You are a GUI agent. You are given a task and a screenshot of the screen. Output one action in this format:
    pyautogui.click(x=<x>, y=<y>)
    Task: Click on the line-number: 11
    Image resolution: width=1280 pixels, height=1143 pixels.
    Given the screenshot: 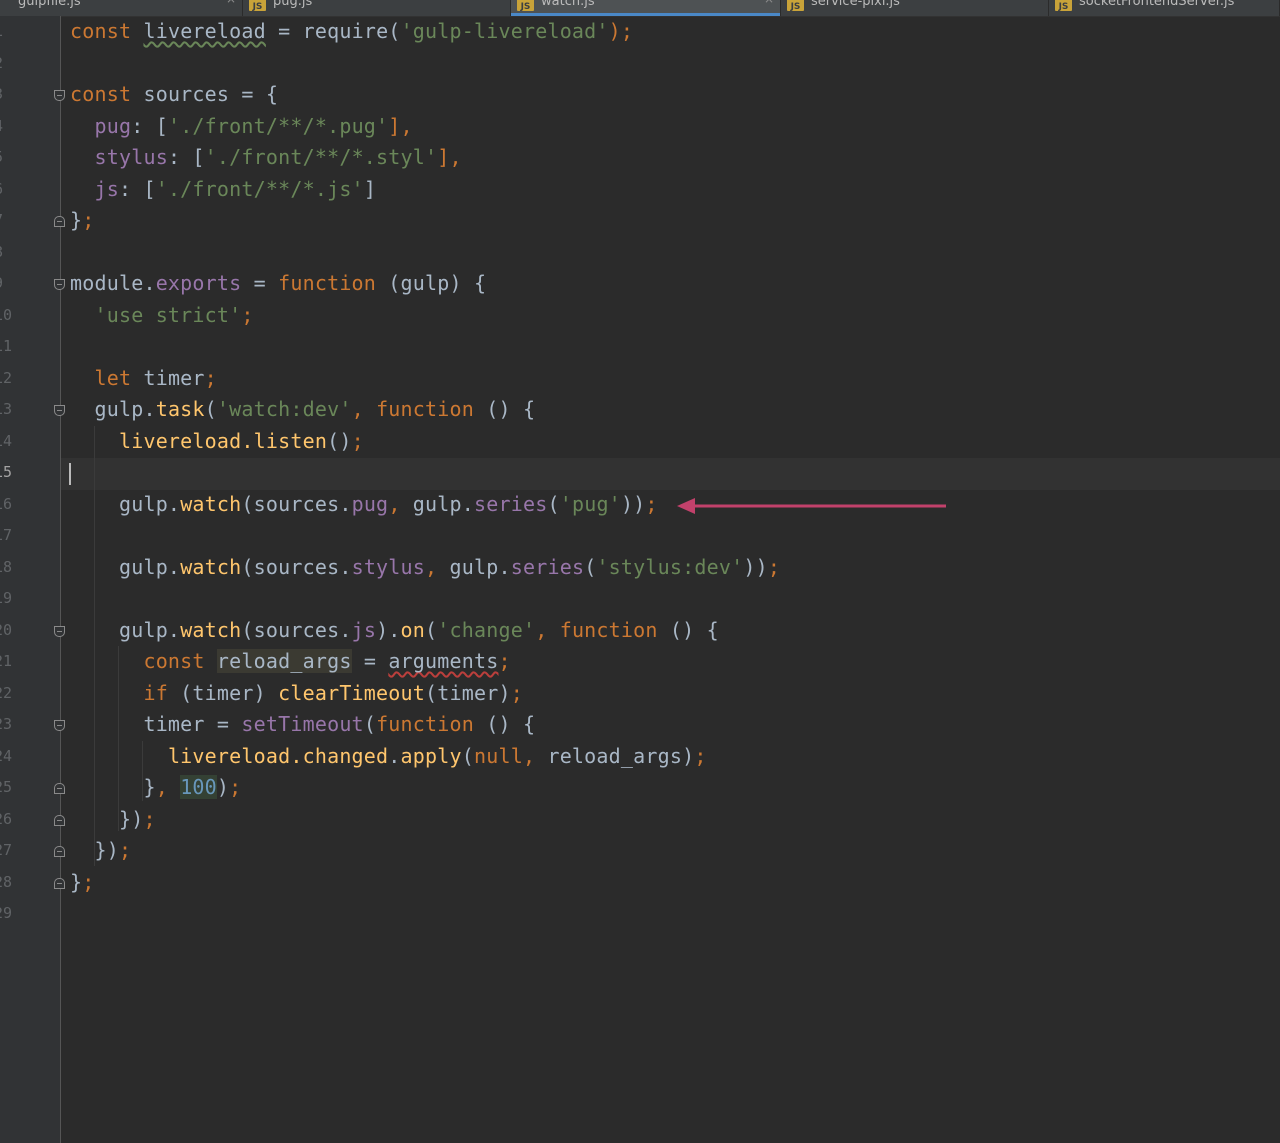 What is the action you would take?
    pyautogui.click(x=6, y=346)
    